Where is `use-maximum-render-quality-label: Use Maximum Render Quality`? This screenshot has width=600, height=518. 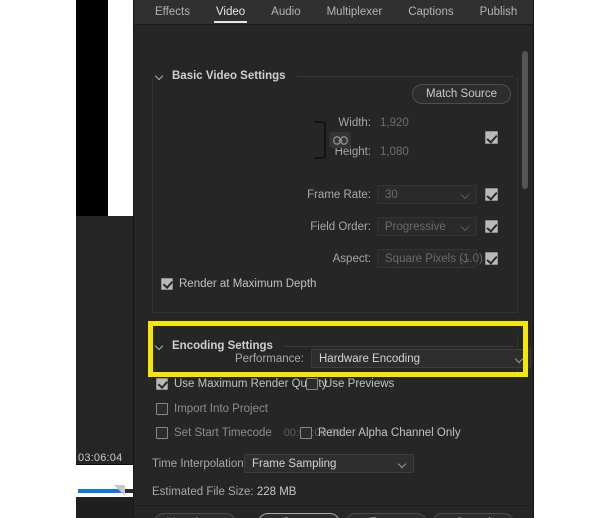
use-maximum-render-quality-label: Use Maximum Render Quality is located at coordinates (251, 384).